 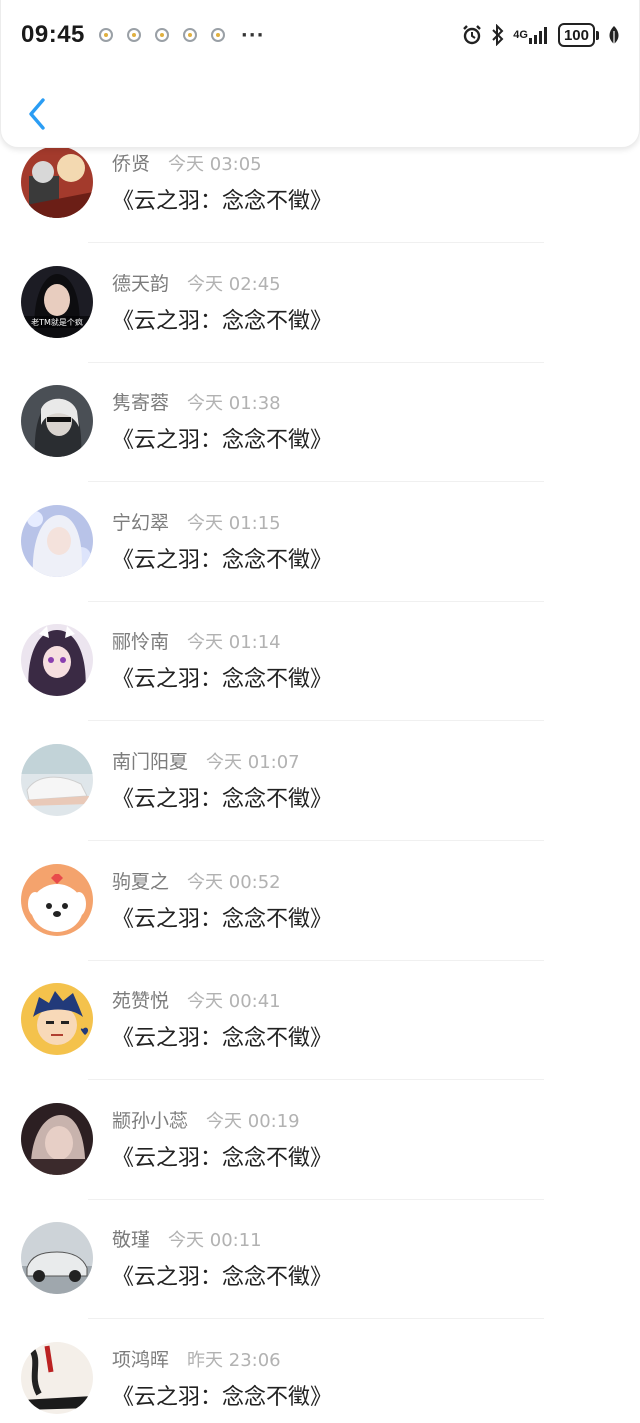 What do you see at coordinates (234, 882) in the screenshot?
I see `post-time: 今天 00:52` at bounding box center [234, 882].